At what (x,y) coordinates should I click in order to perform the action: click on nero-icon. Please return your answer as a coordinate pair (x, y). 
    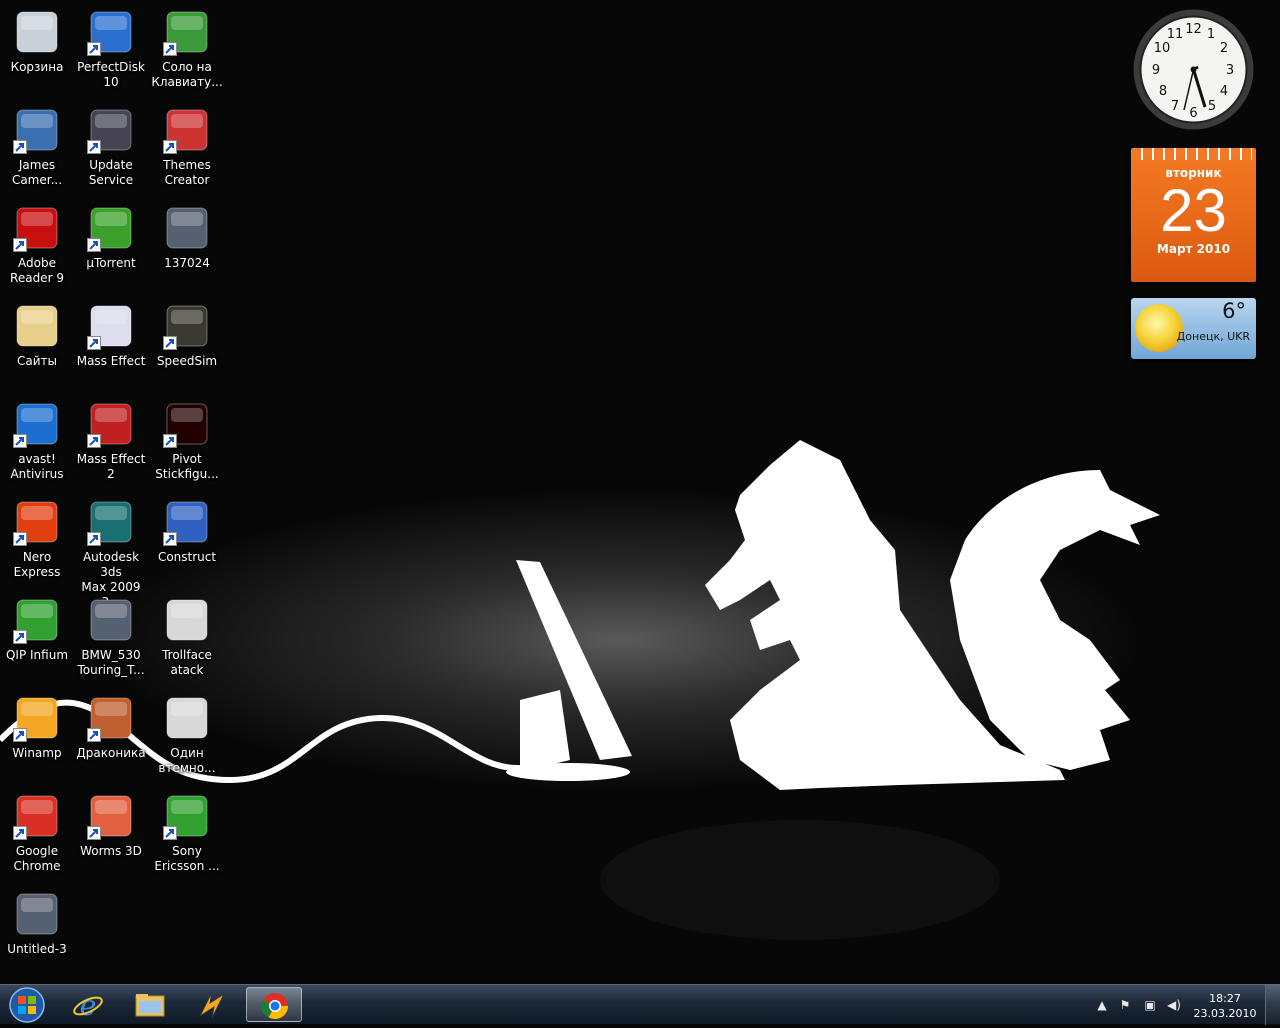
    Looking at the image, I should click on (37, 522).